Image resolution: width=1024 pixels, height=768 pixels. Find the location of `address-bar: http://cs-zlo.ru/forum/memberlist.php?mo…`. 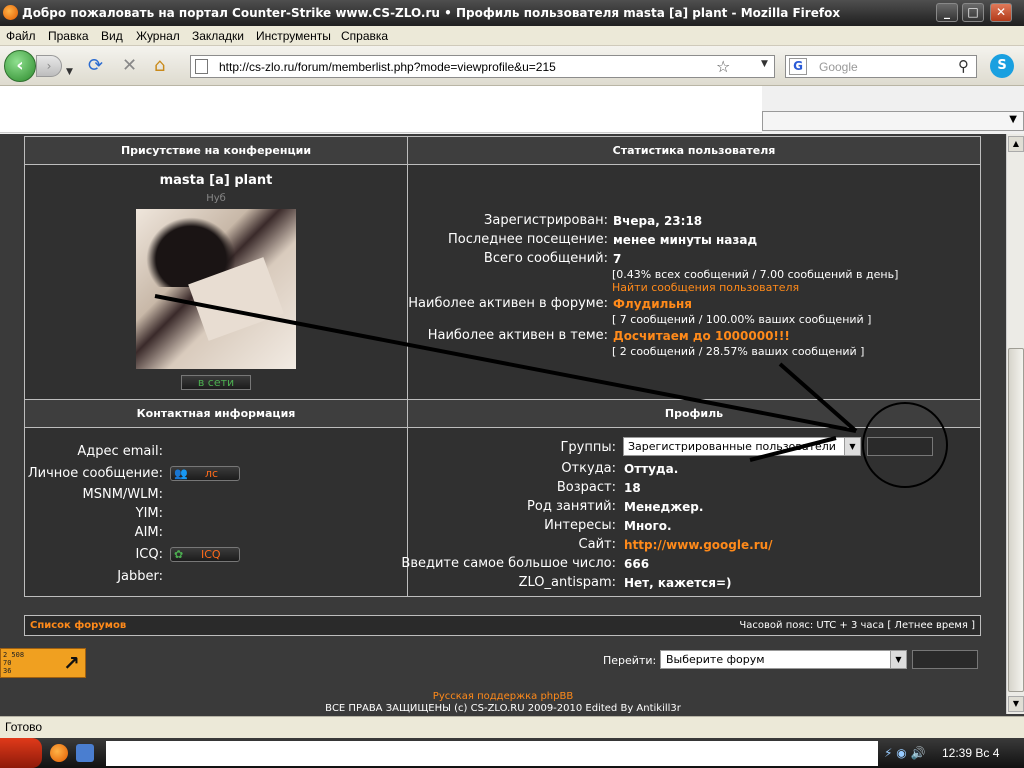

address-bar: http://cs-zlo.ru/forum/memberlist.php?mo… is located at coordinates (482, 66).